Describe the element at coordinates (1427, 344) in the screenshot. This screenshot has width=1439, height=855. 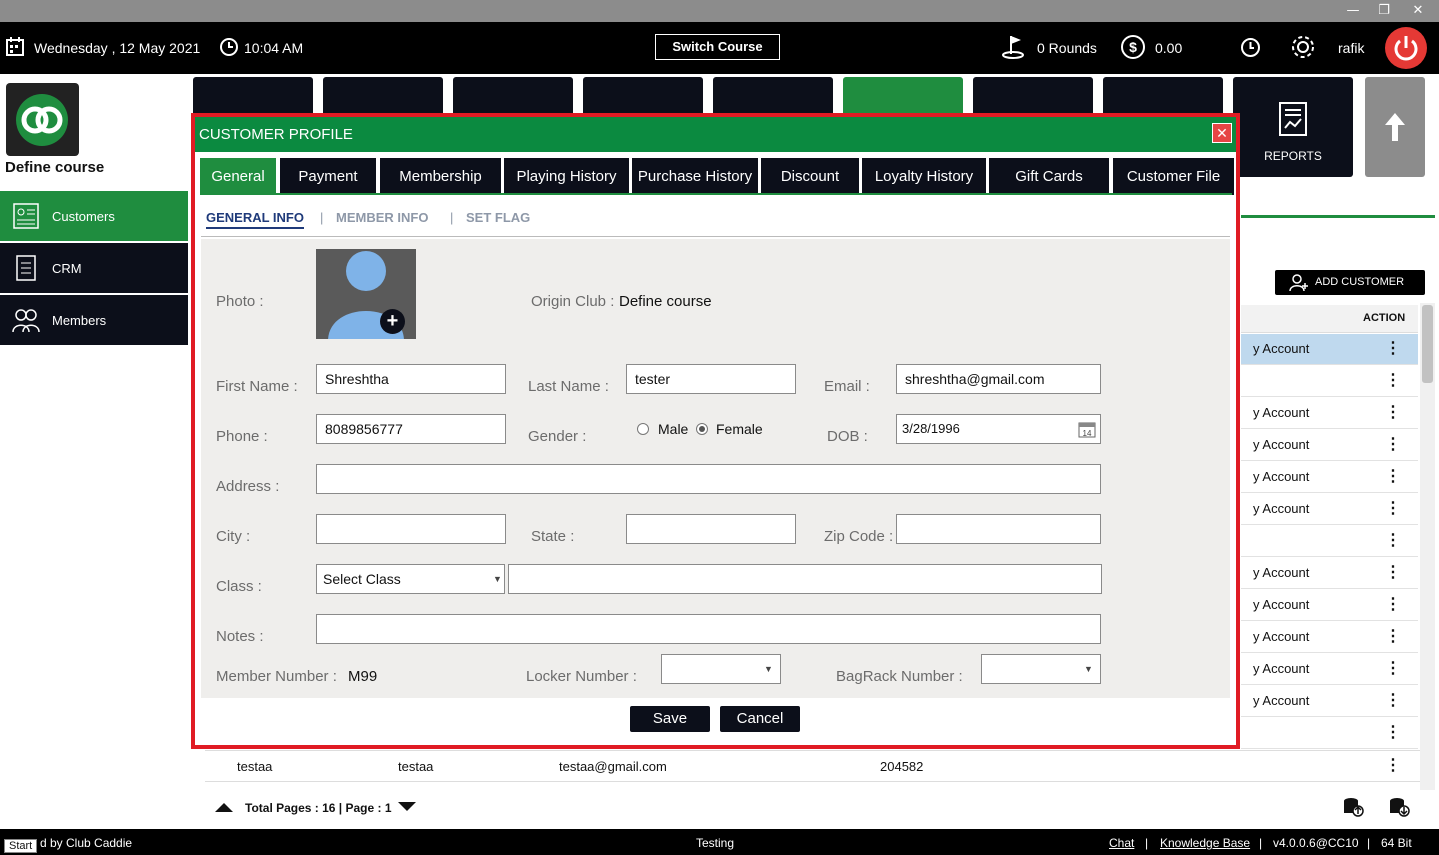
I see `scrollbar-thumb` at that location.